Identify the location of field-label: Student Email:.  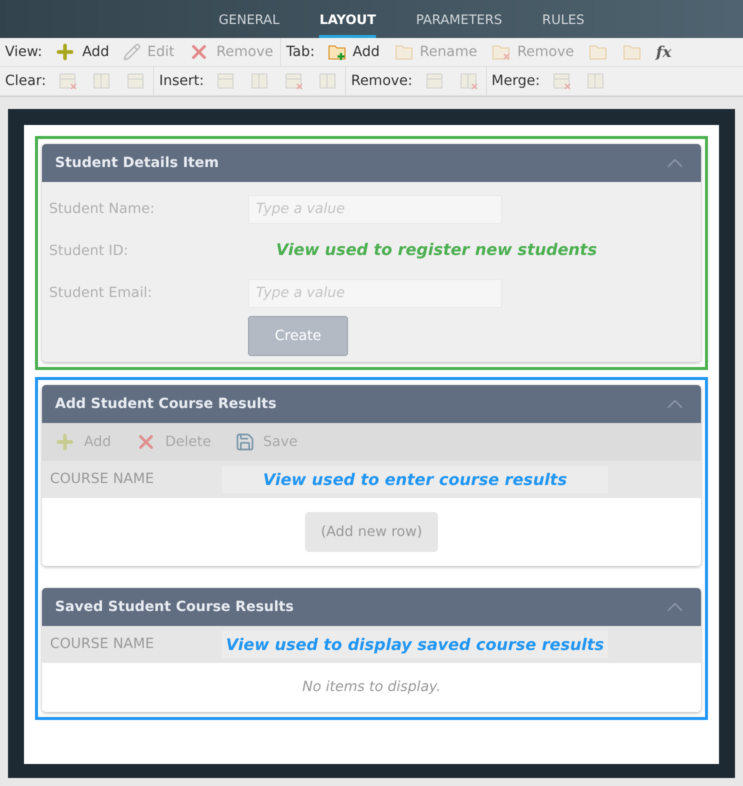
(101, 293).